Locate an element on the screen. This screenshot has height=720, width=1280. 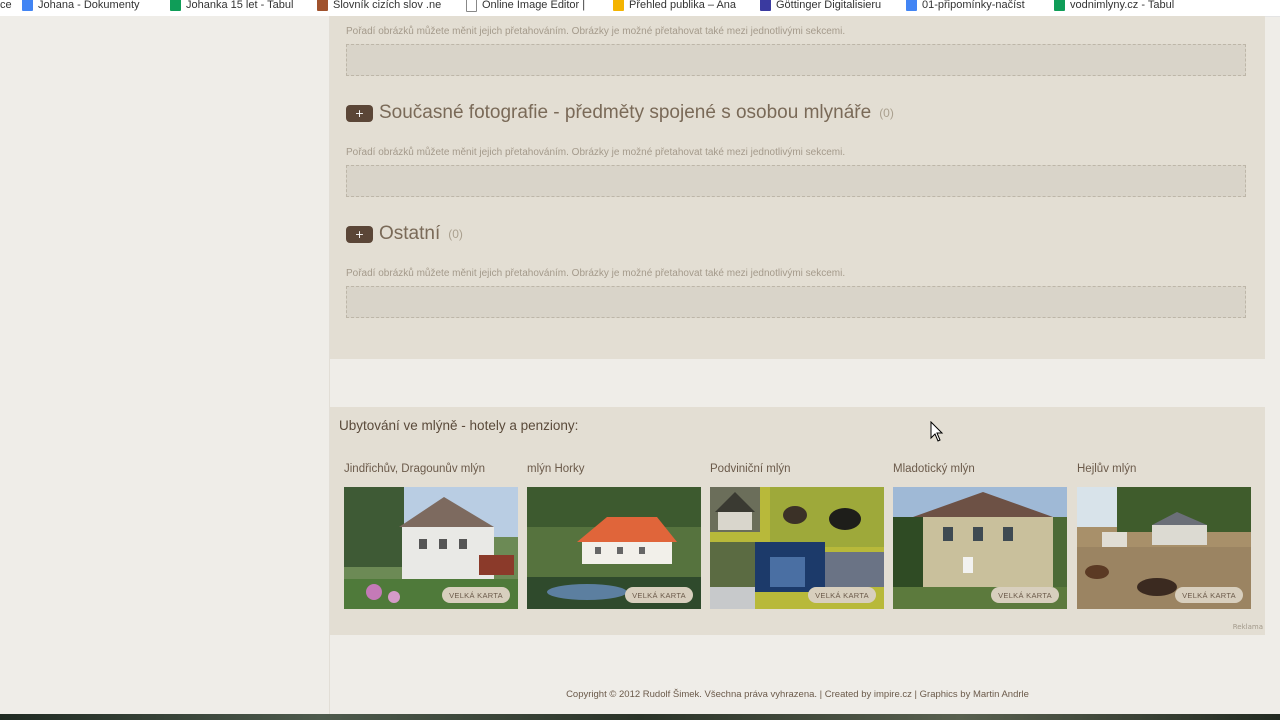
bookmark-label: Online Image Editor | is located at coordinates (534, 5).